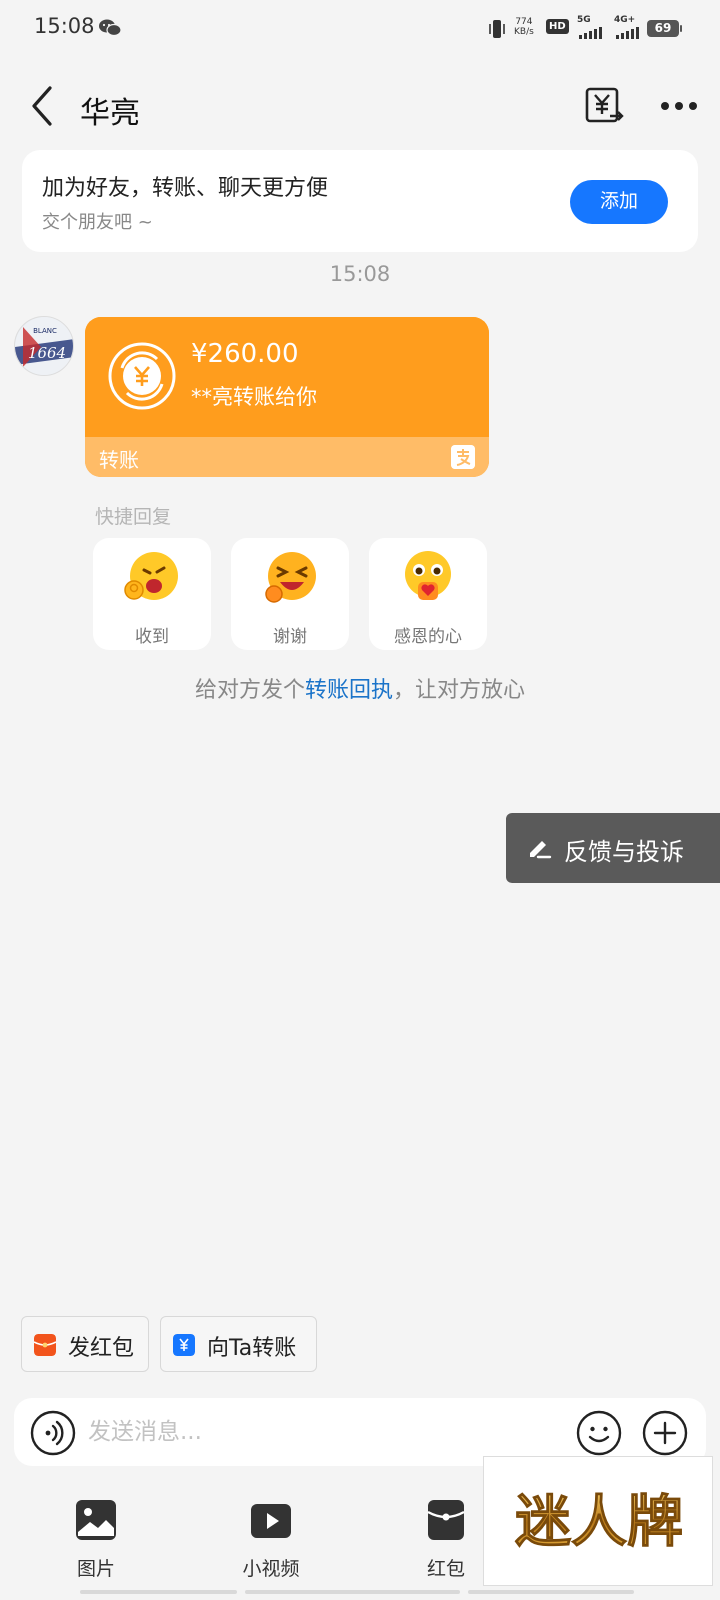  Describe the element at coordinates (184, 1345) in the screenshot. I see `transfer-yen-icon` at that location.